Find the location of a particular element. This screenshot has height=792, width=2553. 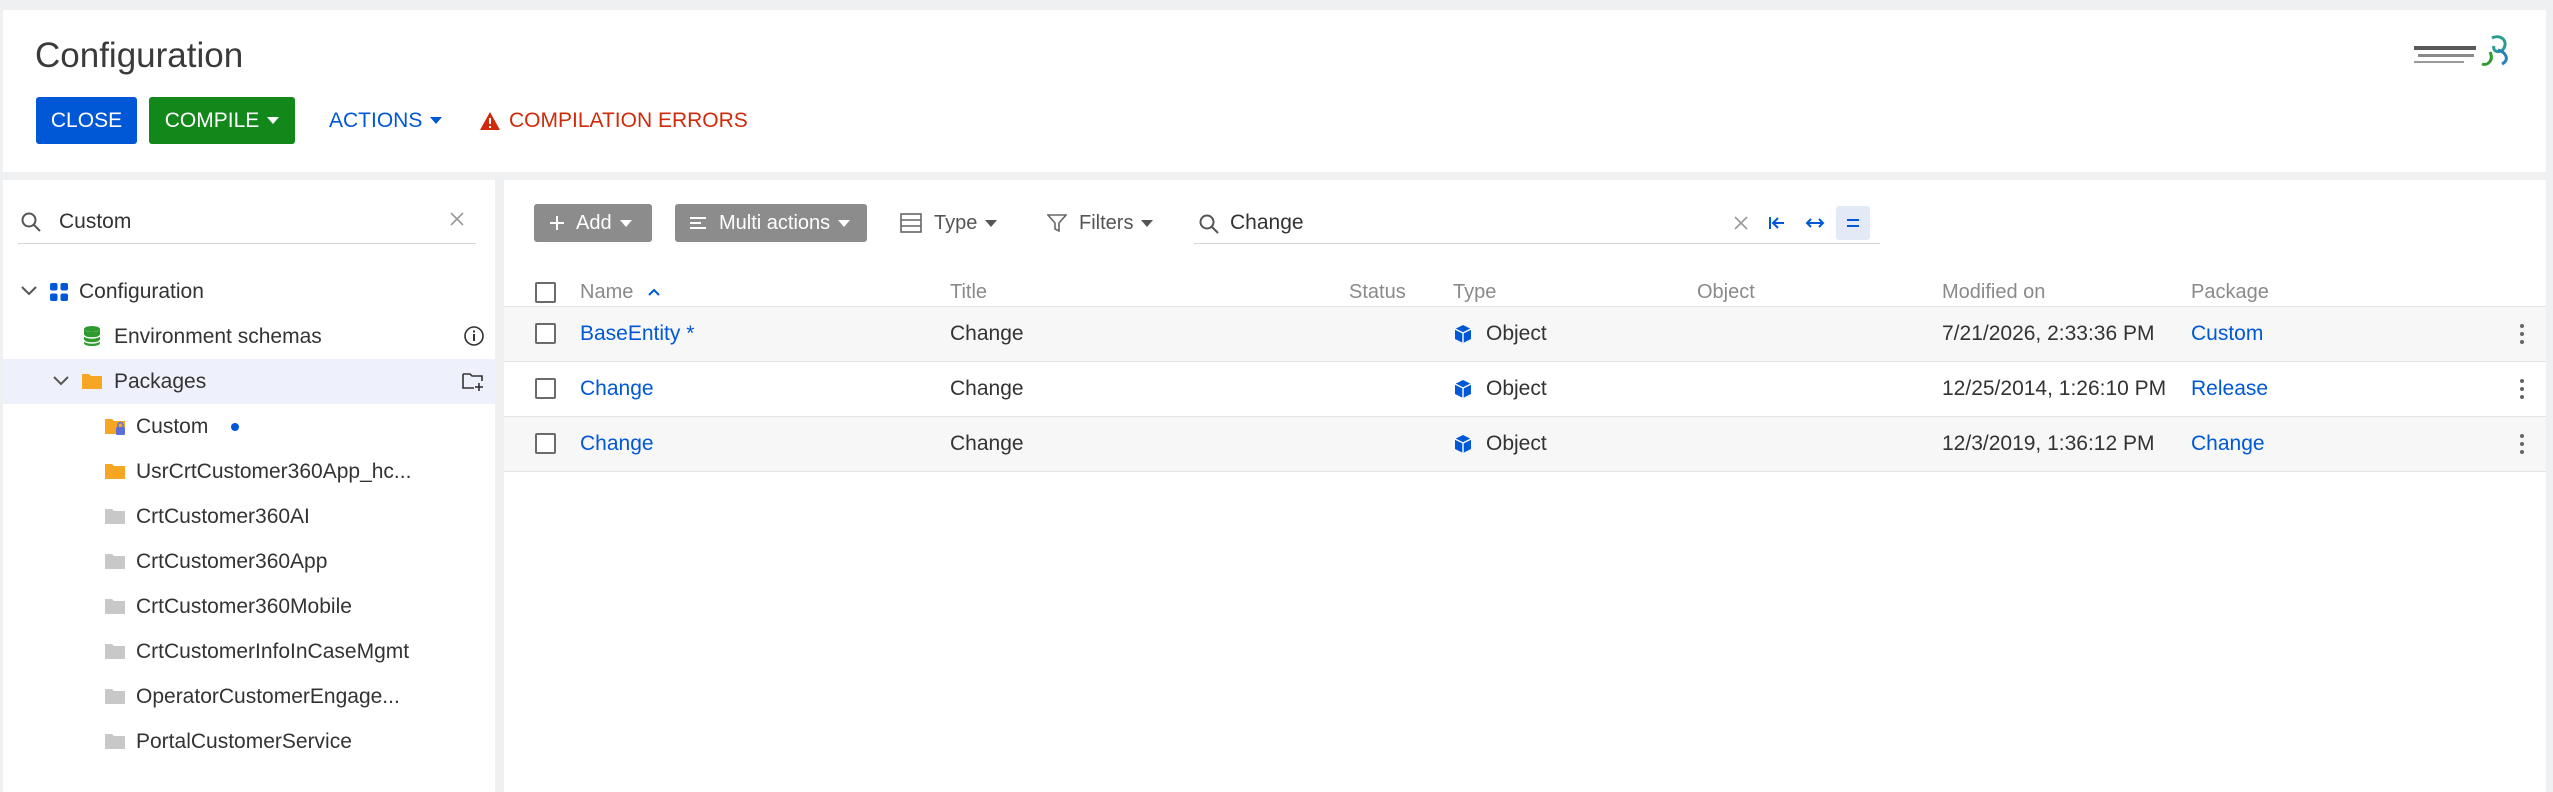

plus-icon is located at coordinates (557, 223).